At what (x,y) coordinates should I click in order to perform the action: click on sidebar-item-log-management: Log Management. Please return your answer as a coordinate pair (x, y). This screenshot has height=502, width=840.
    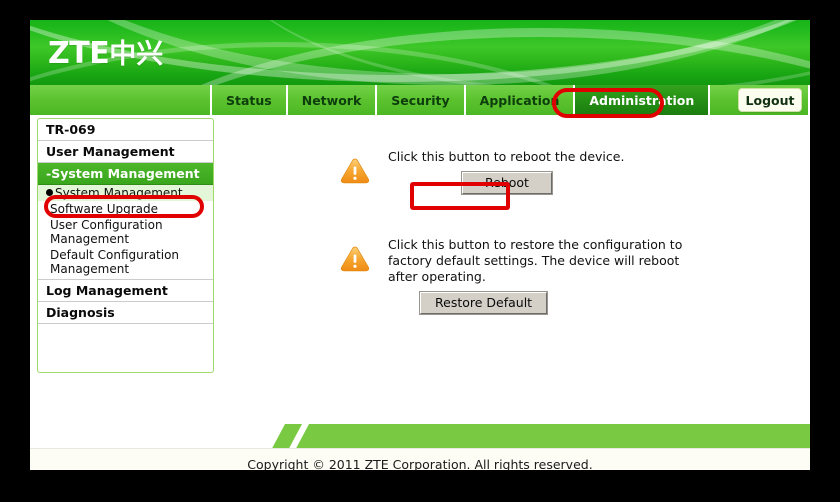
    Looking at the image, I should click on (125, 290).